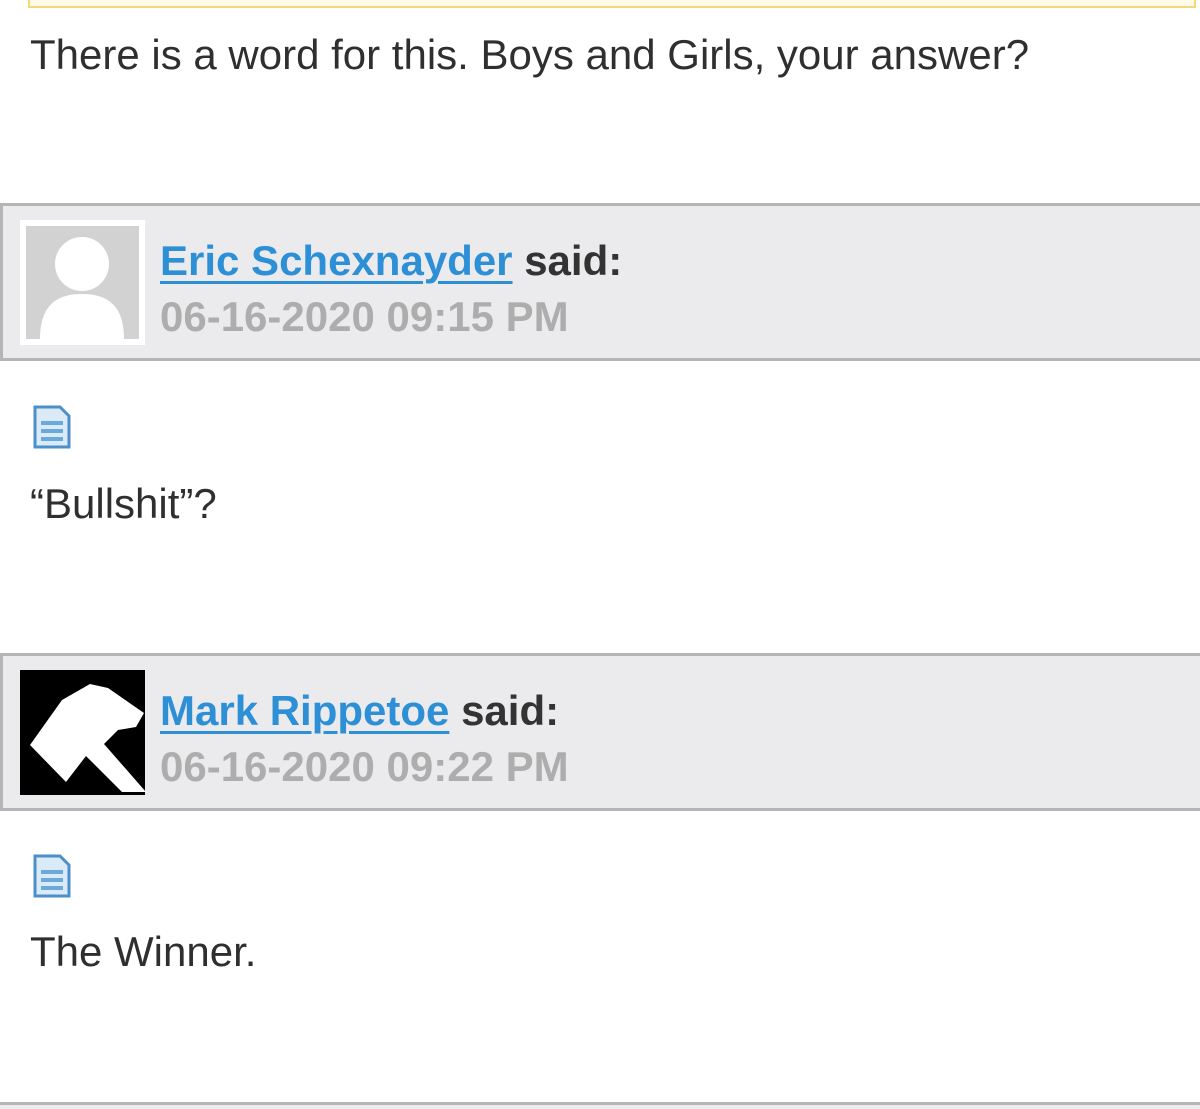 The image size is (1200, 1109). Describe the element at coordinates (364, 316) in the screenshot. I see `post-timestamp: 06-16-2020 09:15 PM` at that location.